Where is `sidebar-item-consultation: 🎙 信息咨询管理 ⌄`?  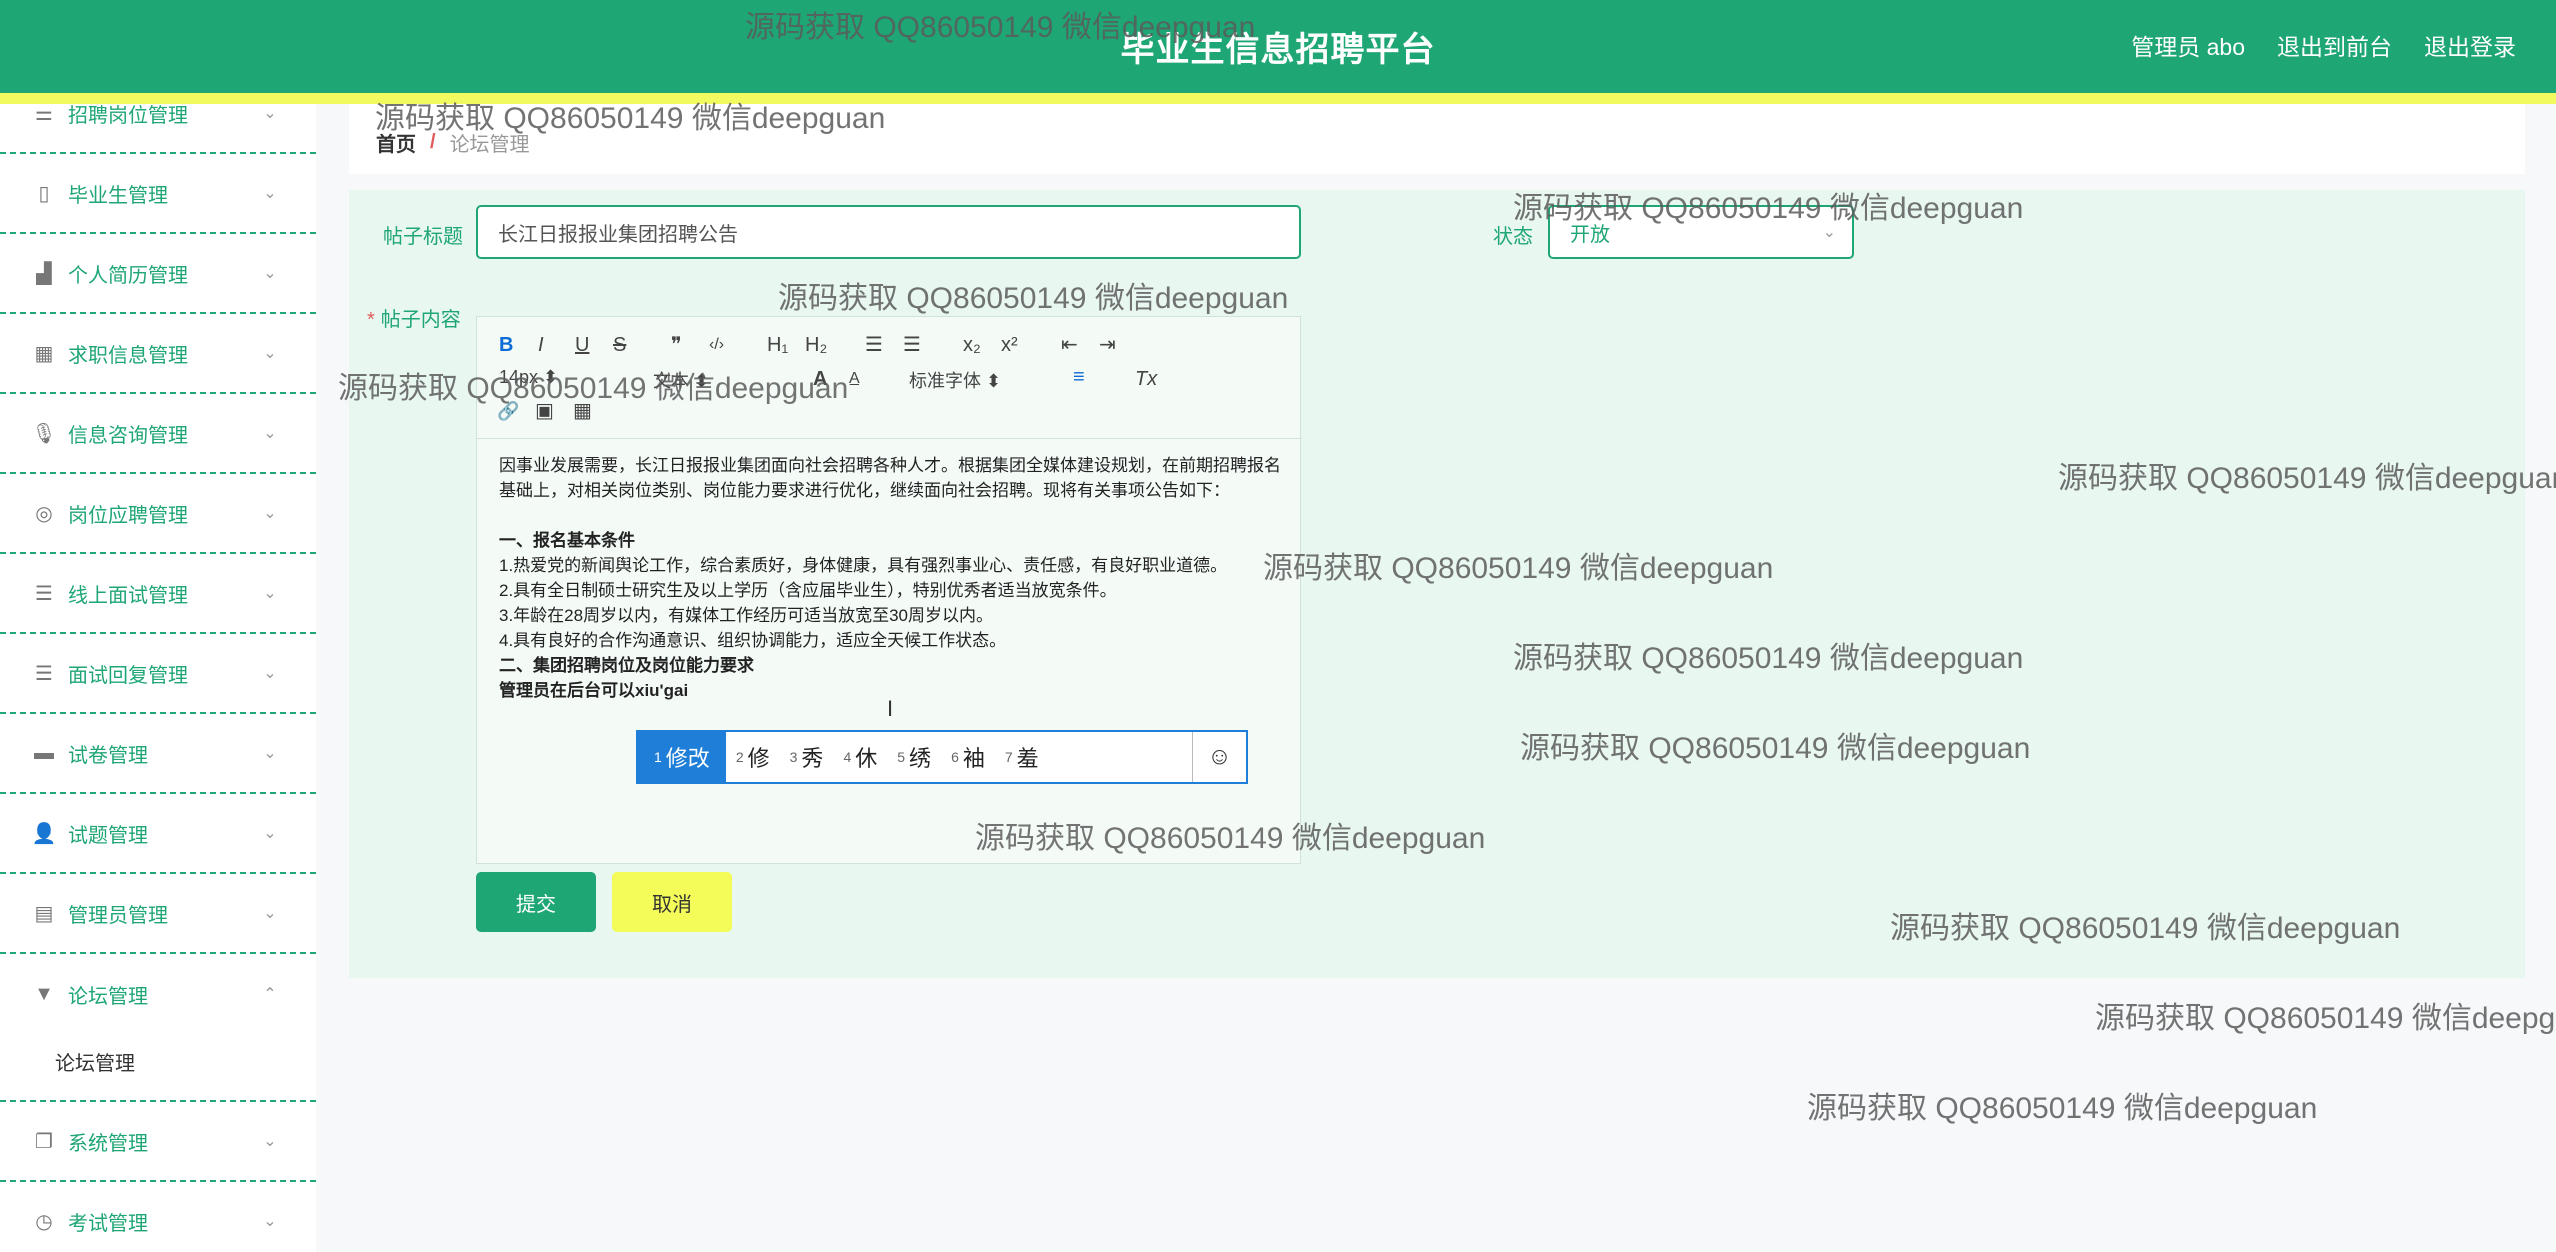 sidebar-item-consultation: 🎙 信息咨询管理 ⌄ is located at coordinates (158, 434).